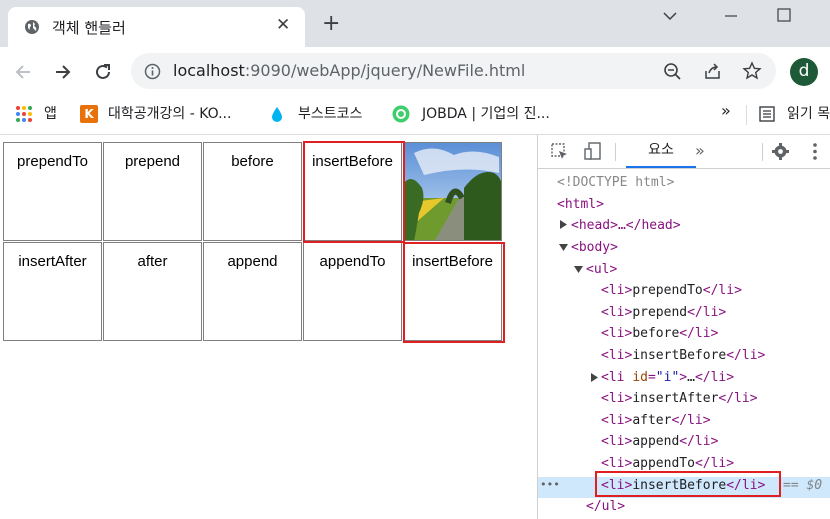 The image size is (830, 519). Describe the element at coordinates (605, 506) in the screenshot. I see `ul-close-tag: </ul>` at that location.